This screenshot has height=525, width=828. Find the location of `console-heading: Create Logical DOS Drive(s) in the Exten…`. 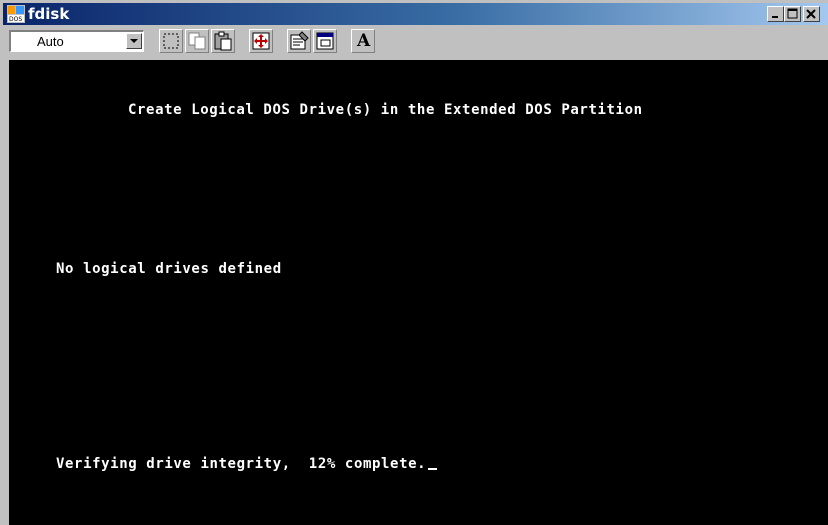

console-heading: Create Logical DOS Drive(s) in the Exten… is located at coordinates (385, 110).